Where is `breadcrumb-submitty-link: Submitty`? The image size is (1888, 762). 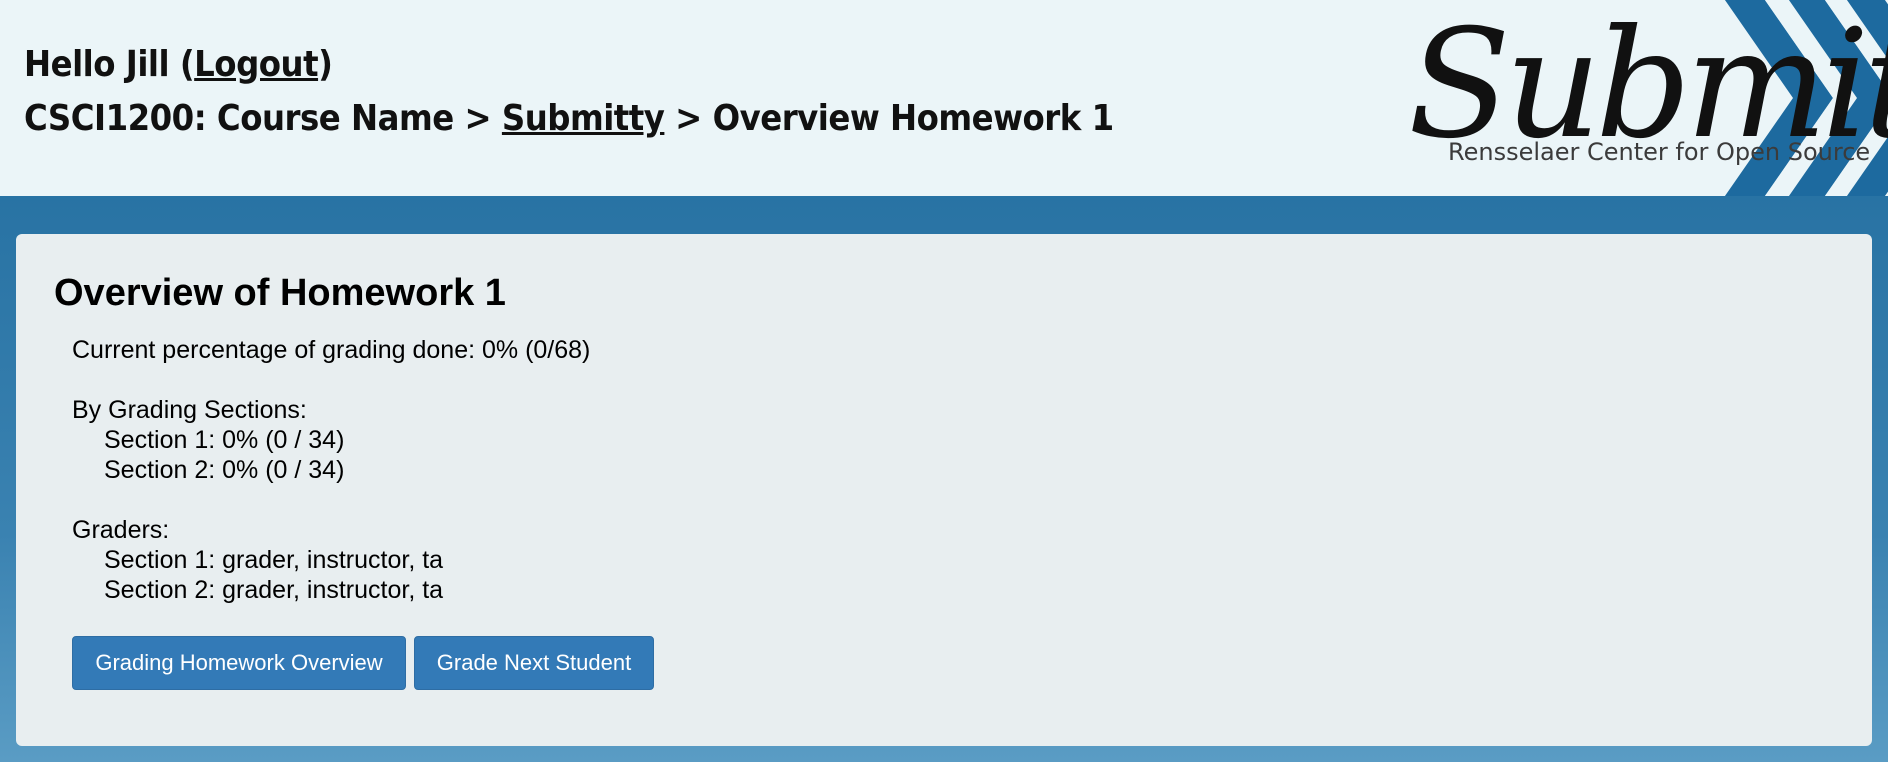
breadcrumb-submitty-link: Submitty is located at coordinates (583, 118).